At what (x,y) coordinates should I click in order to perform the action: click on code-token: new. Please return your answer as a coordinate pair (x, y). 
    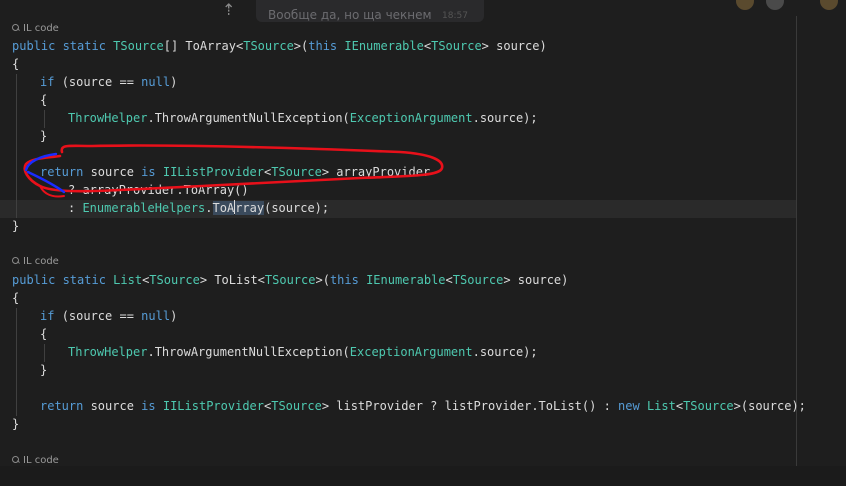
    Looking at the image, I should click on (632, 406).